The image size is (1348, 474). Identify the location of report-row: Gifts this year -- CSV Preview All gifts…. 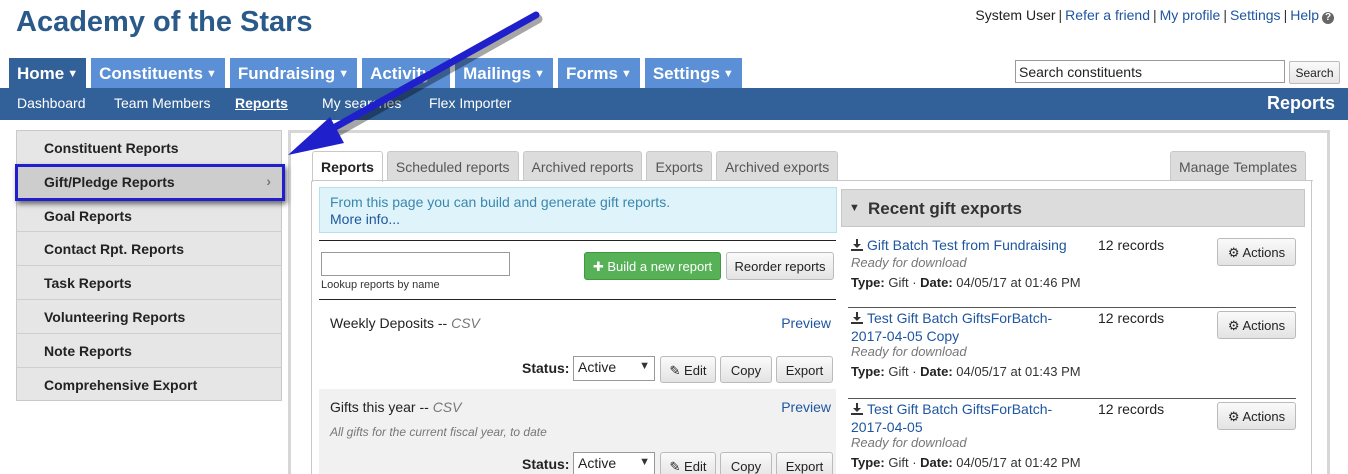
(577, 431).